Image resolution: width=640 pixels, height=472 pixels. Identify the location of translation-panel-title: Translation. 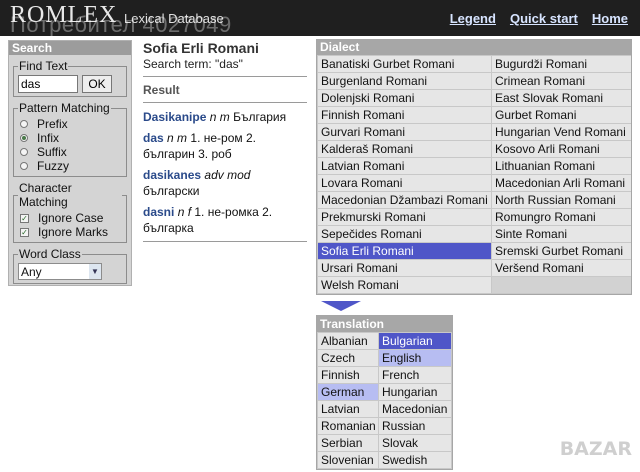
(384, 324).